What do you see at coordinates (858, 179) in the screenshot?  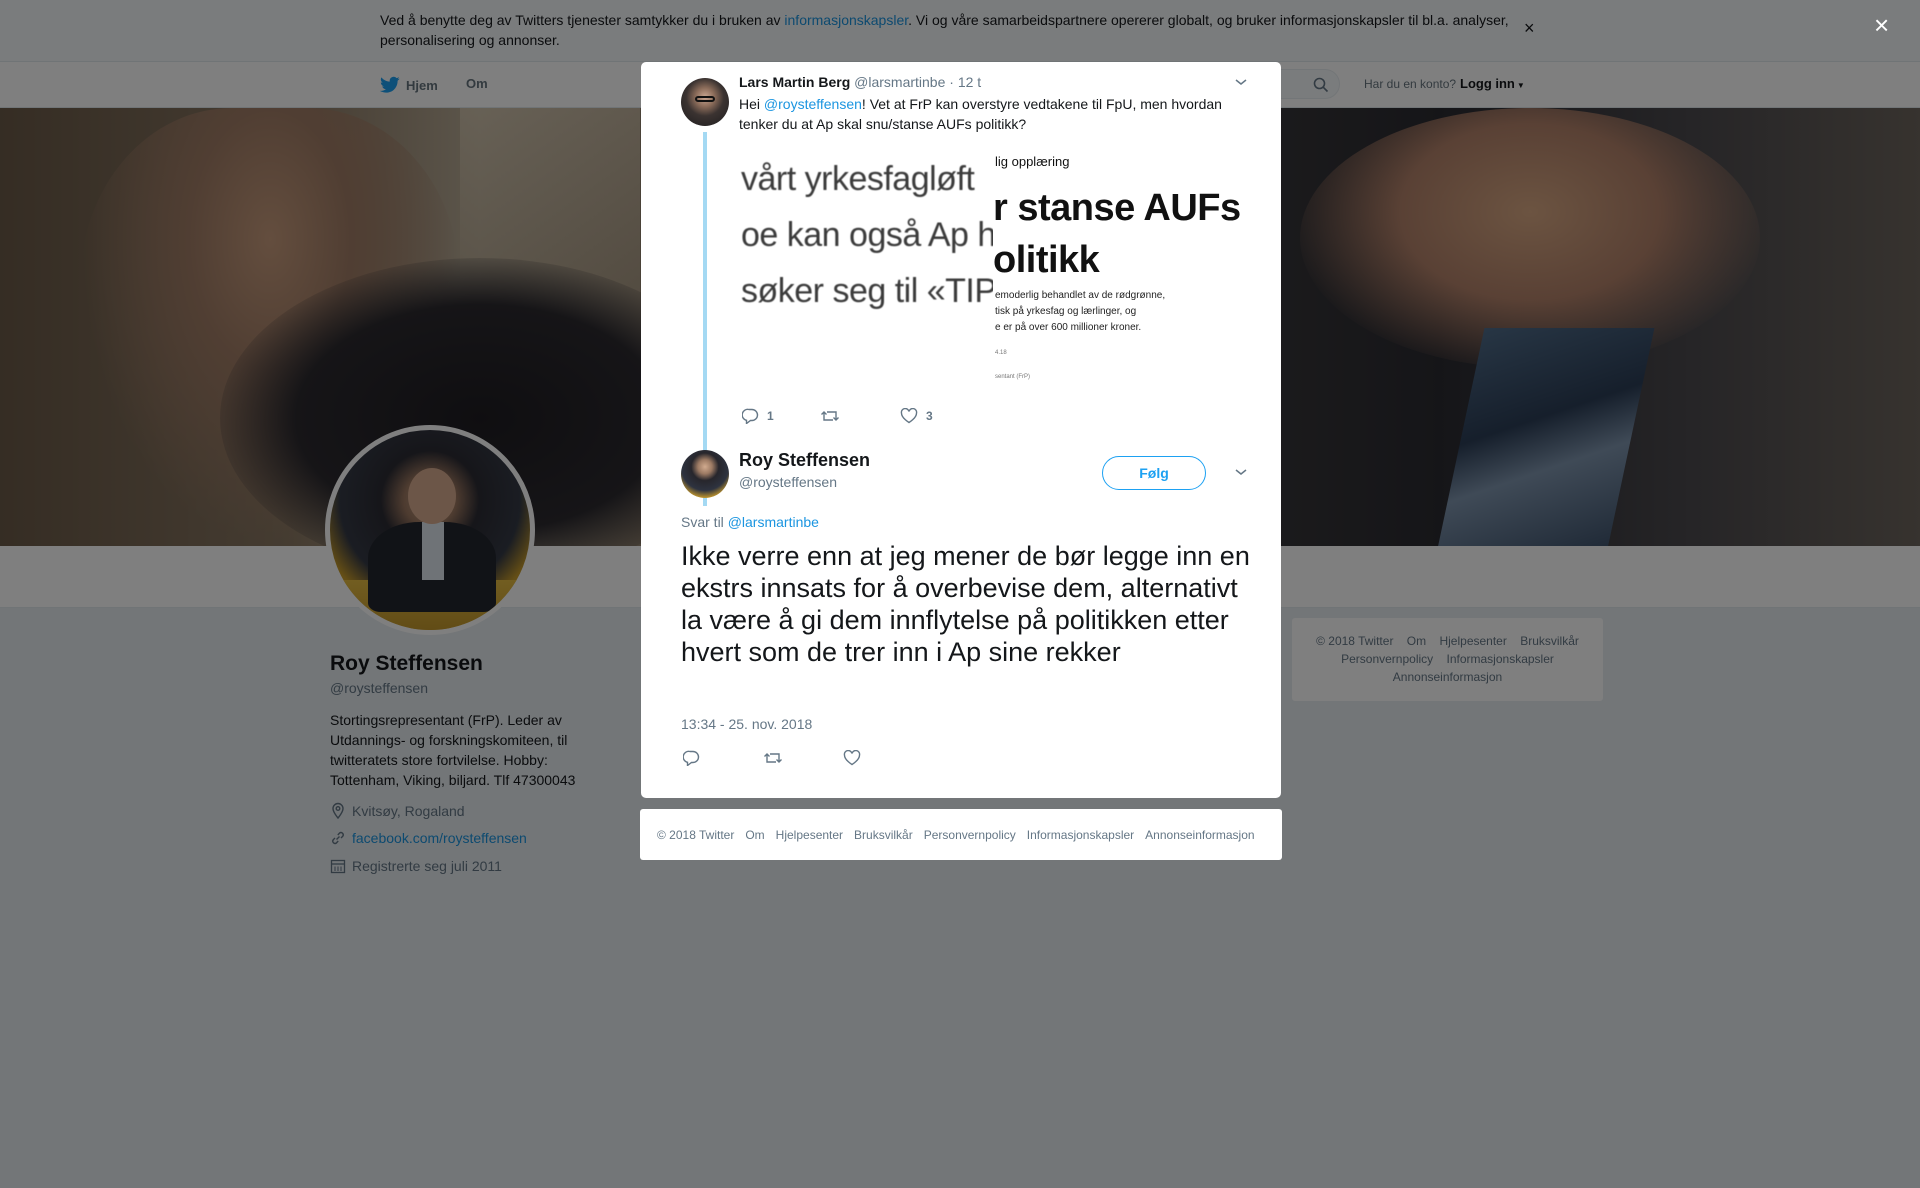 I see `media-left-line-1: vårt yrkesfagløft` at bounding box center [858, 179].